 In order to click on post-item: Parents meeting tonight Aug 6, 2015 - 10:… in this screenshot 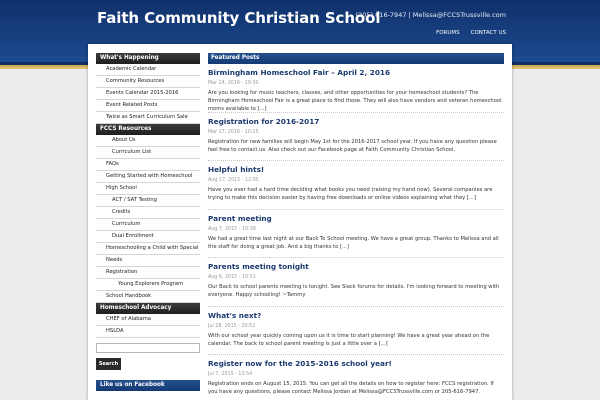, I will do `click(356, 282)`.